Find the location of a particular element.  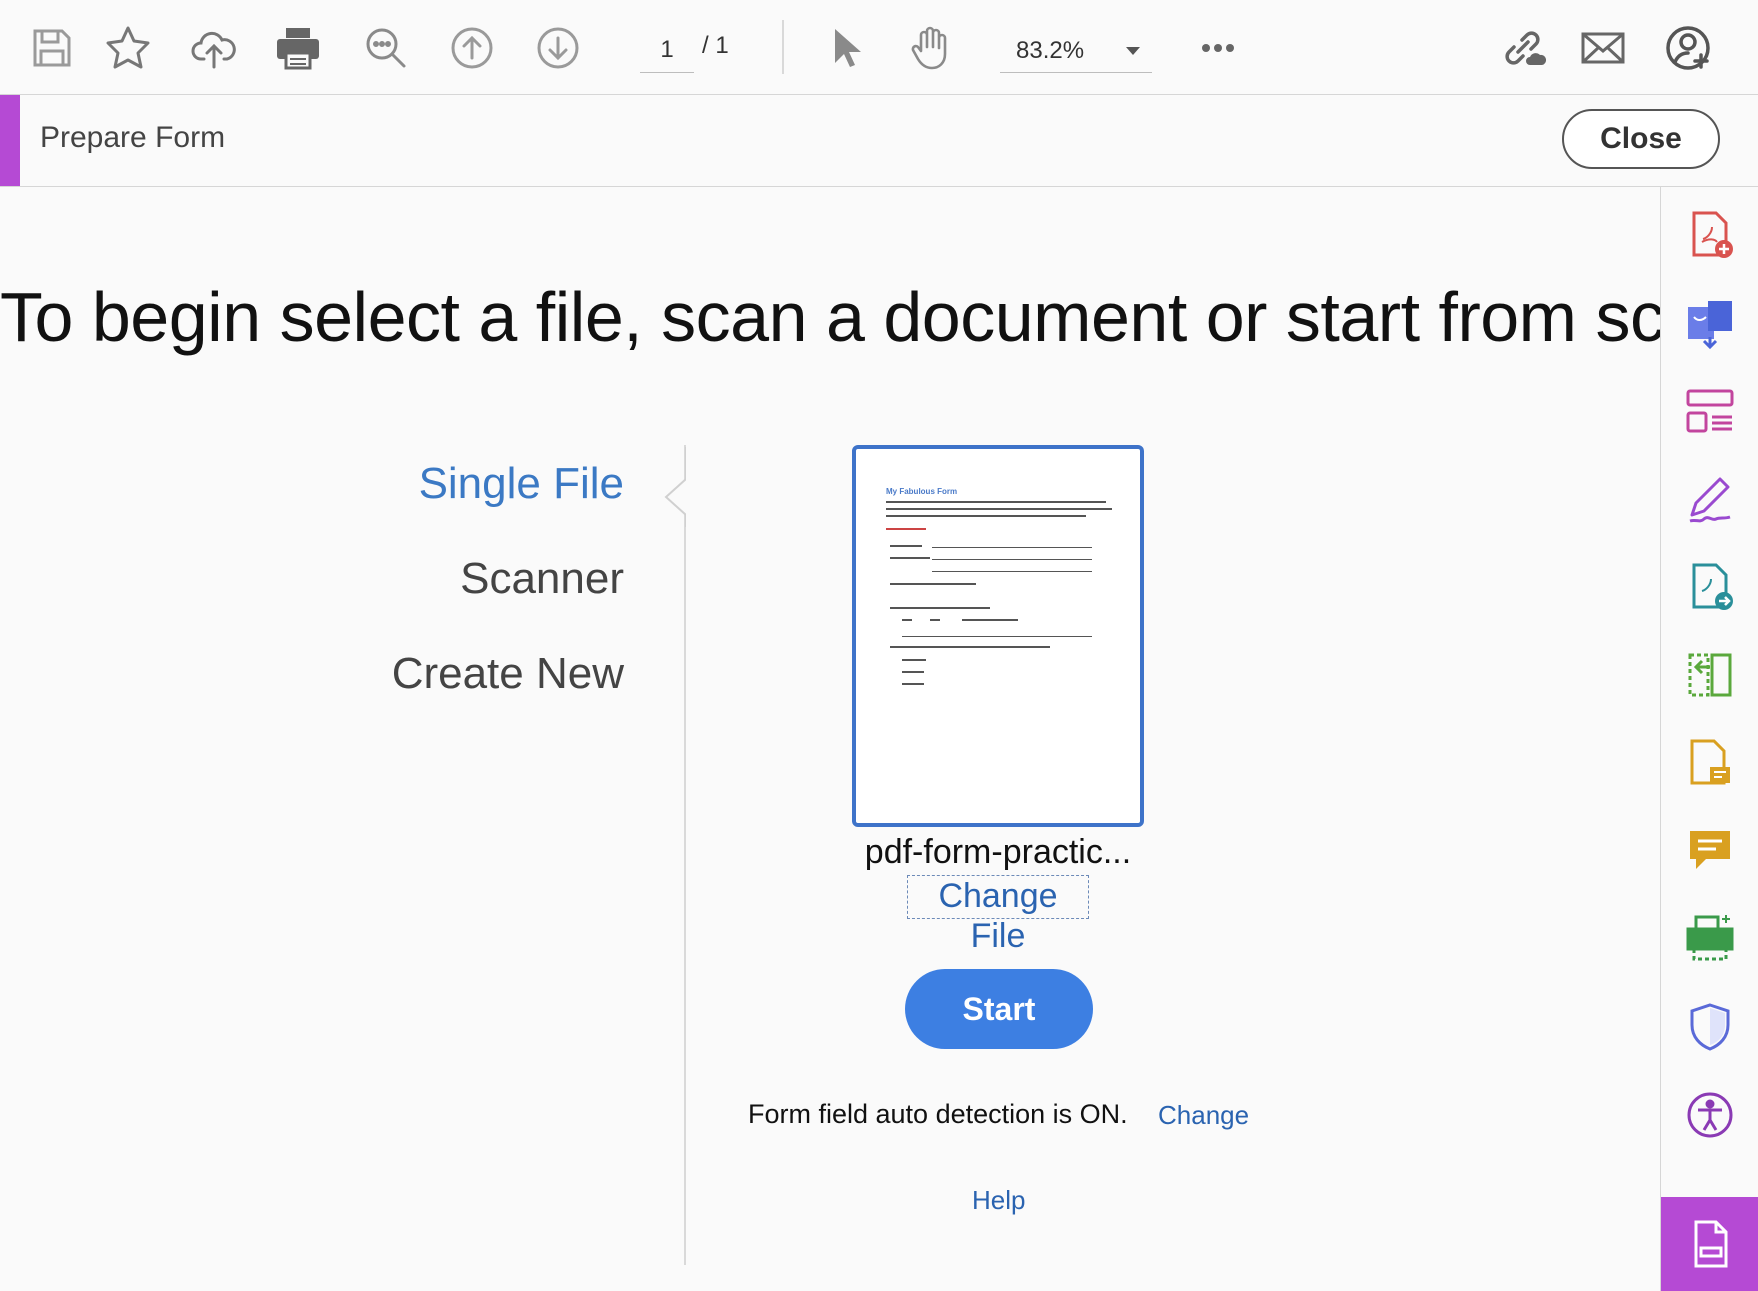

email-icon is located at coordinates (1603, 48).